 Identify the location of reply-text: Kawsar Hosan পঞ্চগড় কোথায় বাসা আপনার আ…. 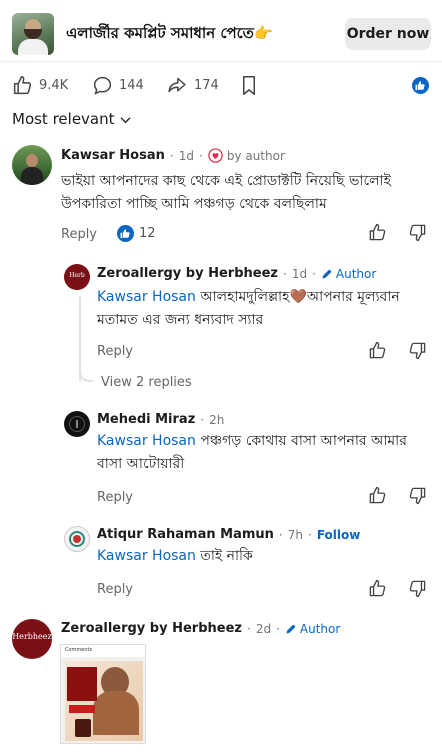
(264, 453).